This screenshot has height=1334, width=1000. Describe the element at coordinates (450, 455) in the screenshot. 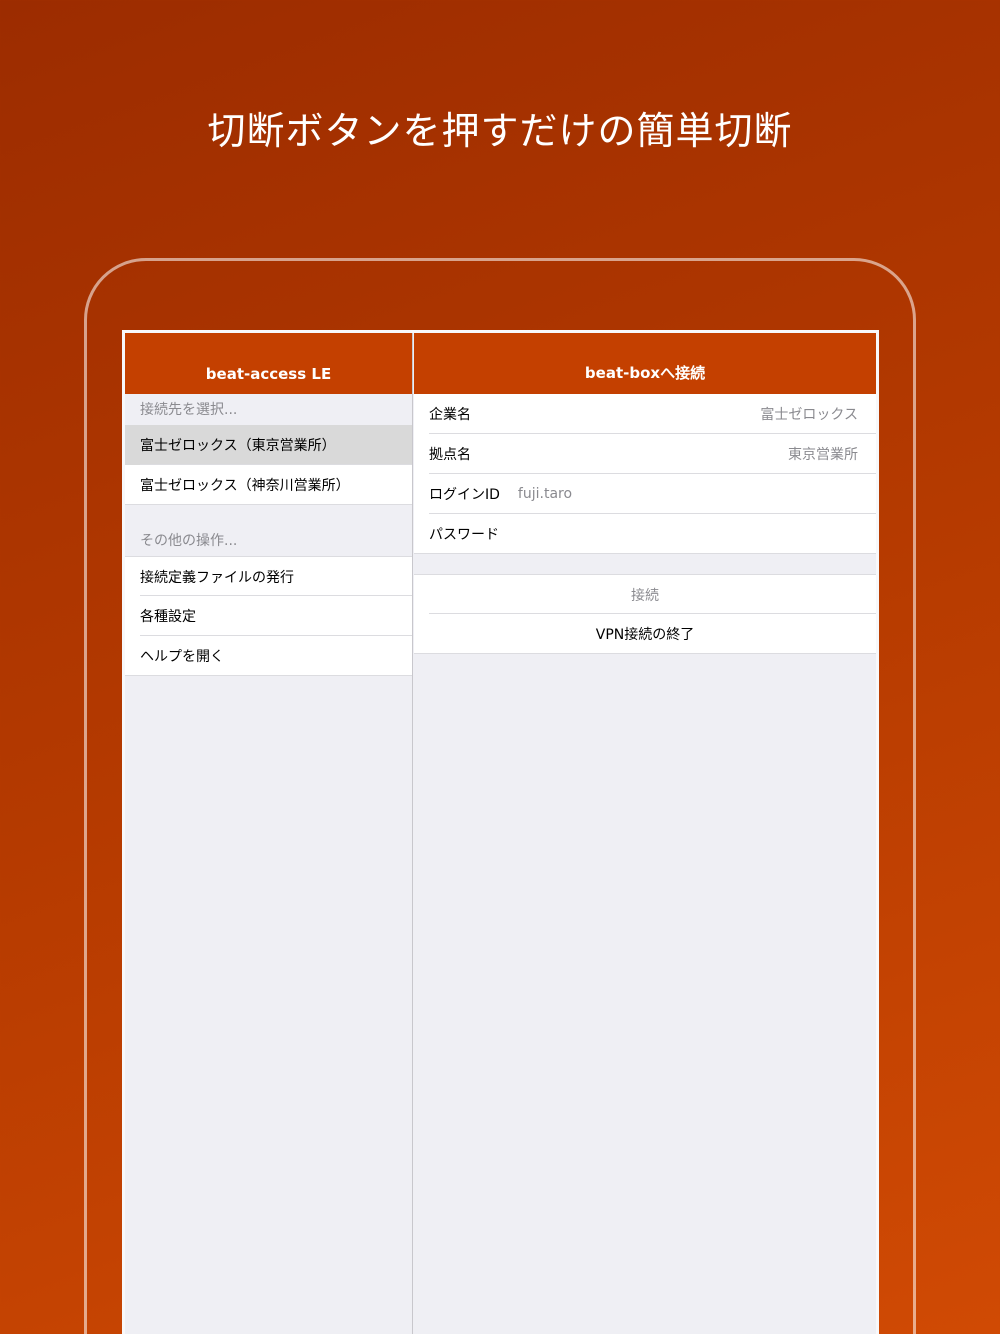

I see `site-name-label: 拠点名` at that location.